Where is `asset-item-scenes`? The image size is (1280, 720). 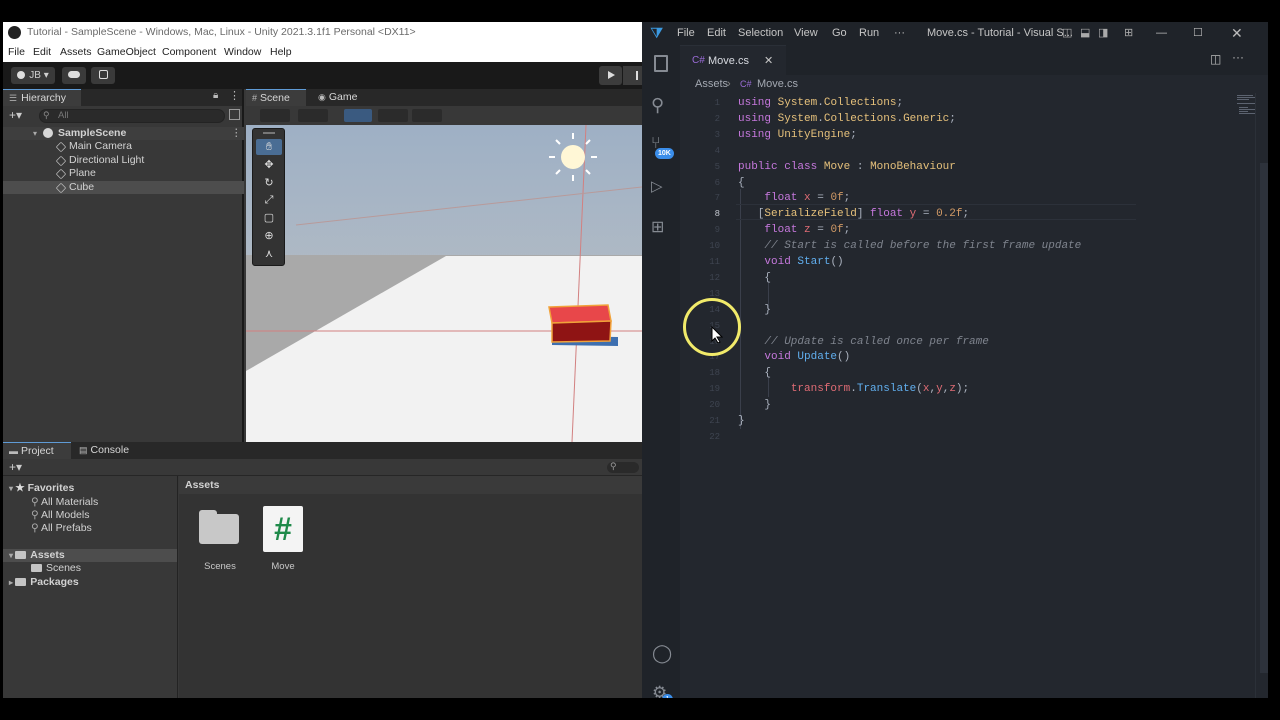 asset-item-scenes is located at coordinates (220, 528).